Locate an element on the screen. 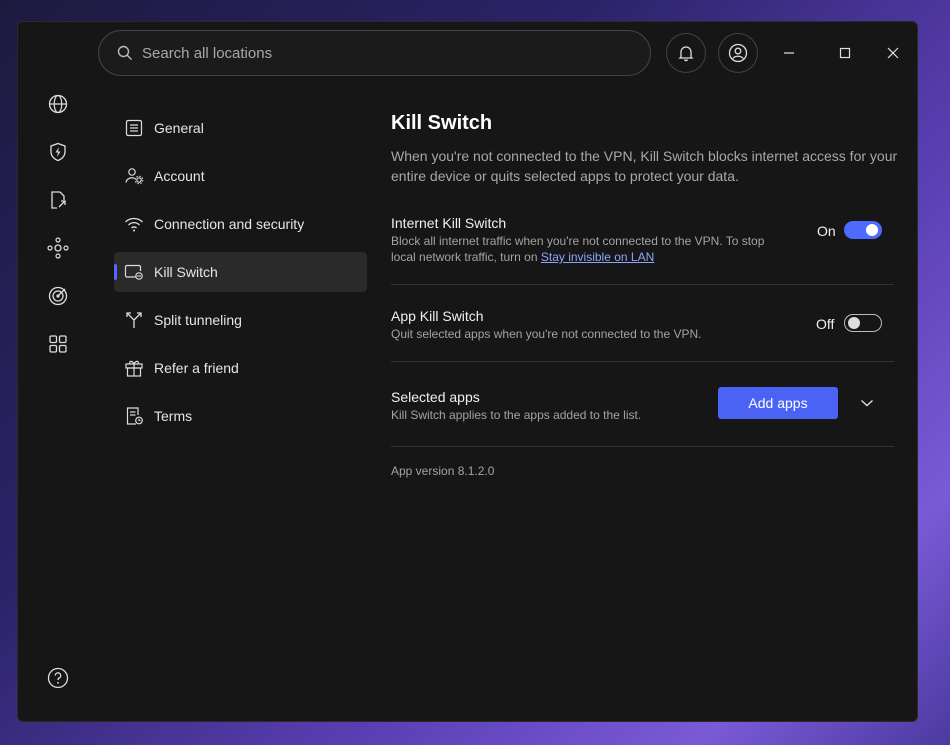 This screenshot has width=950, height=745. close-button is located at coordinates (893, 53).